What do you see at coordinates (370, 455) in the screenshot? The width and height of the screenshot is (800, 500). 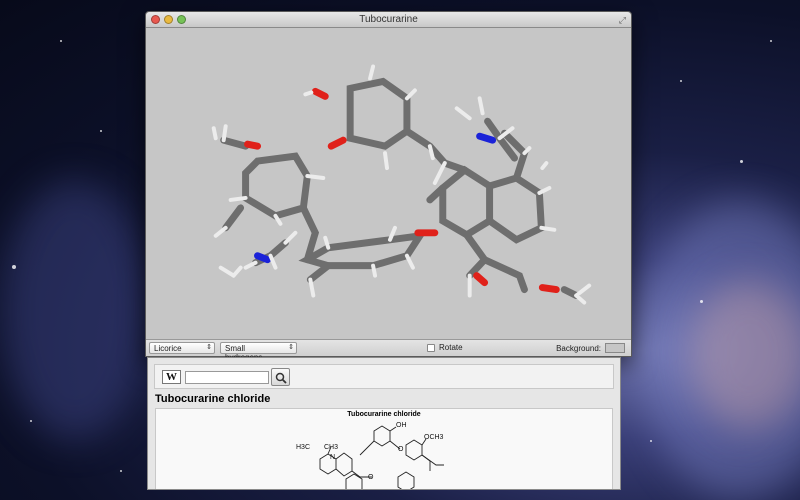 I see `structure-diagram: H3C CH3 N OH OCH3 O O` at bounding box center [370, 455].